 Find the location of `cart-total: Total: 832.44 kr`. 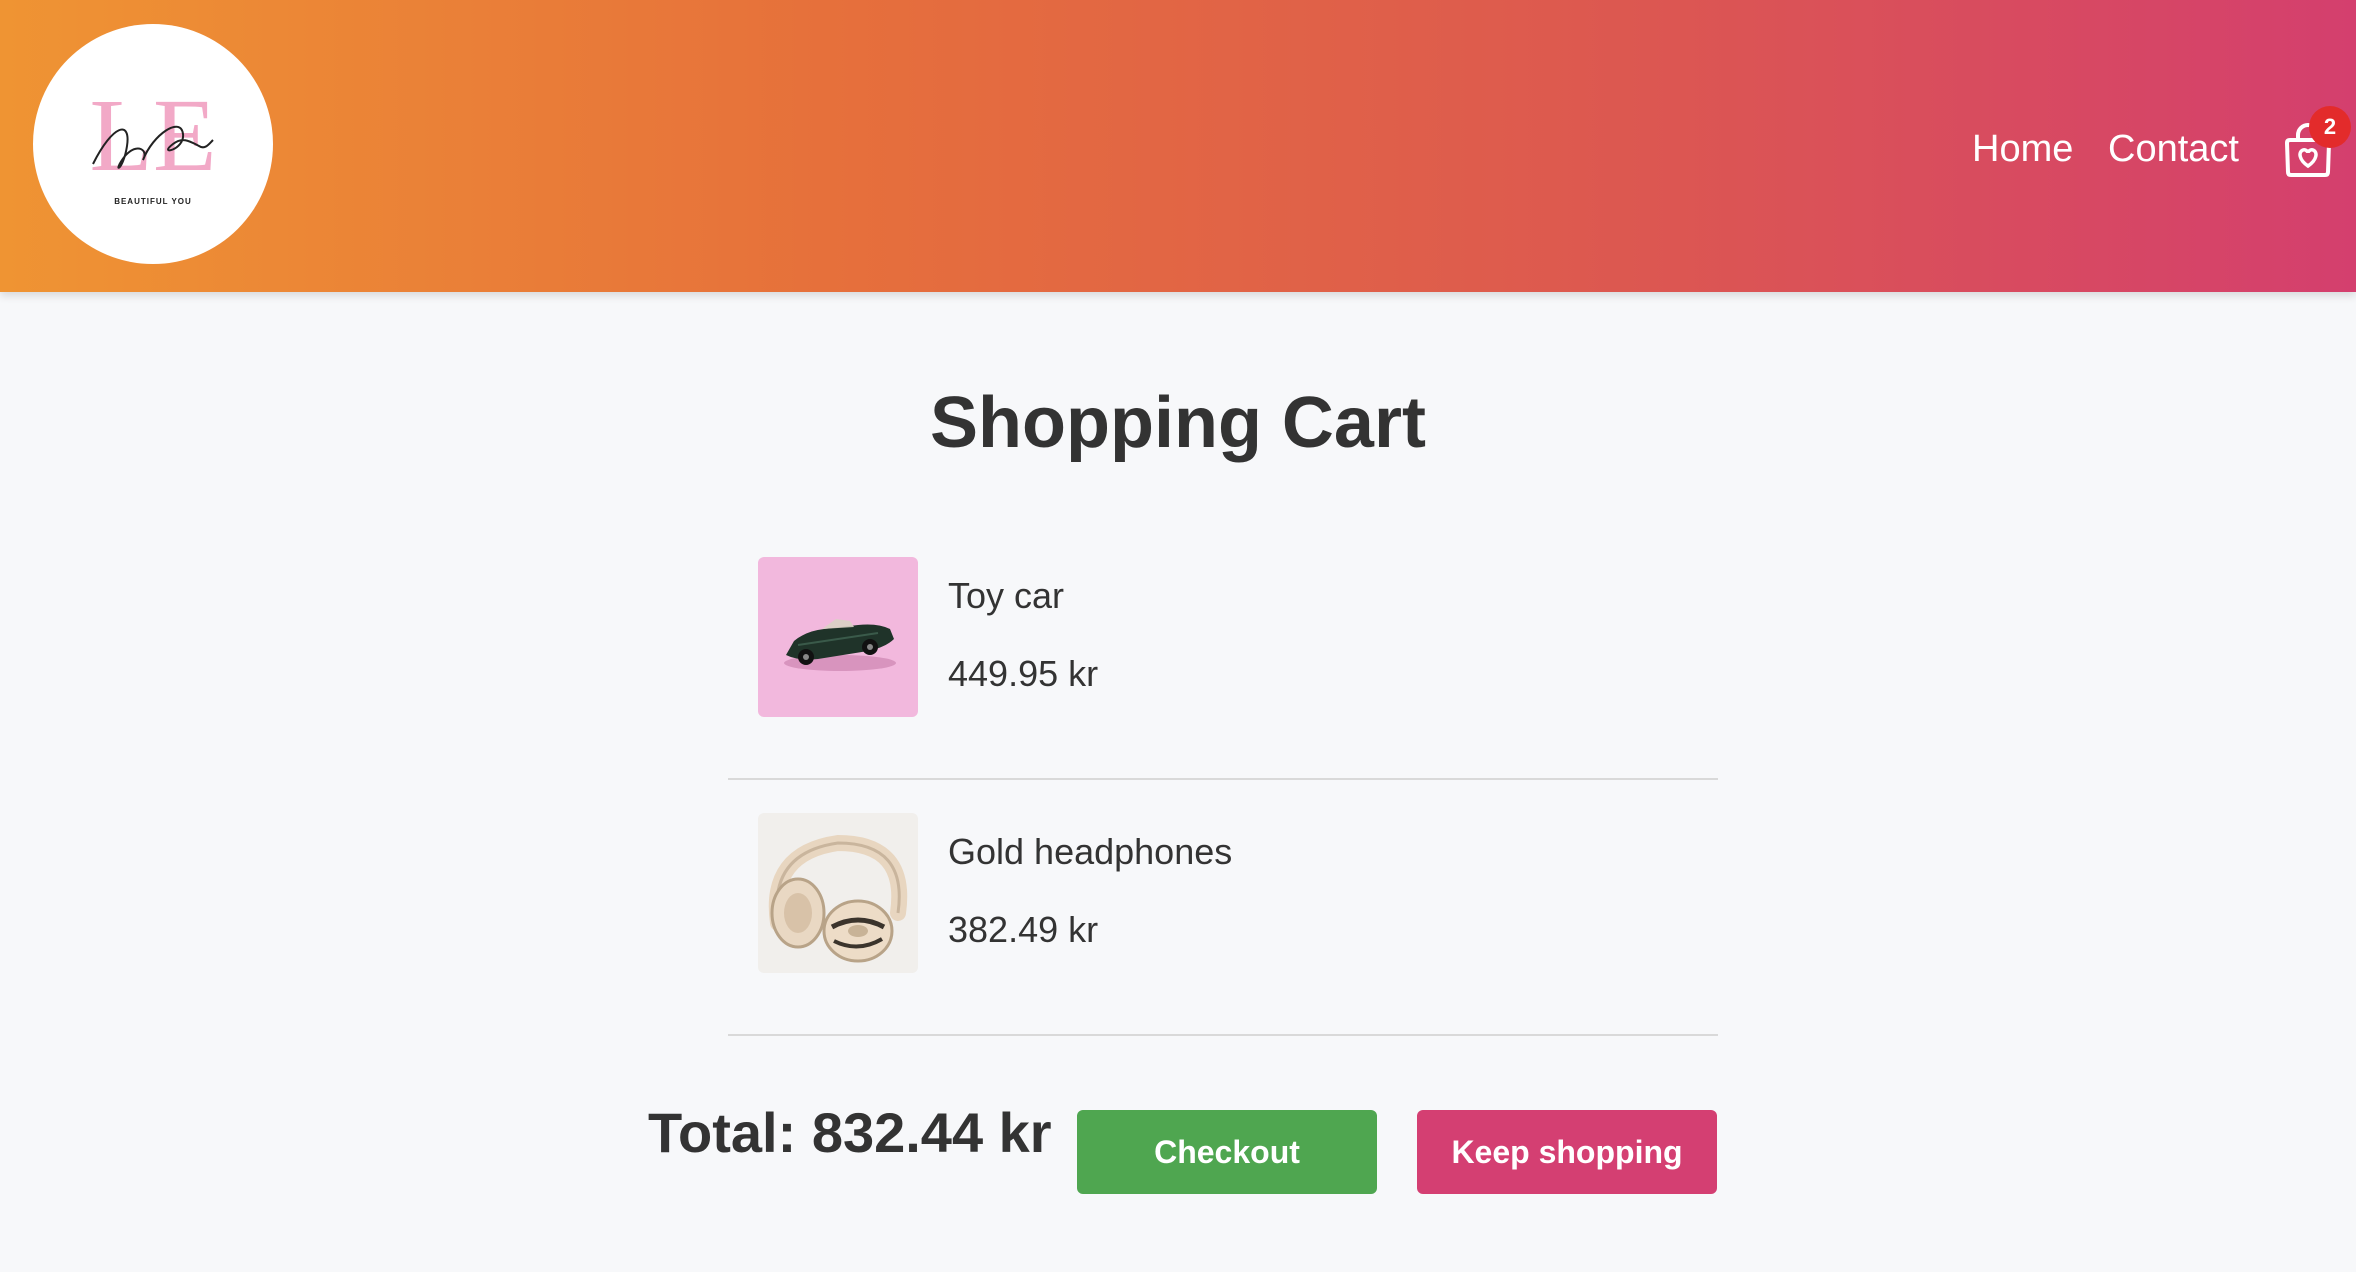

cart-total: Total: 832.44 kr is located at coordinates (850, 1132).